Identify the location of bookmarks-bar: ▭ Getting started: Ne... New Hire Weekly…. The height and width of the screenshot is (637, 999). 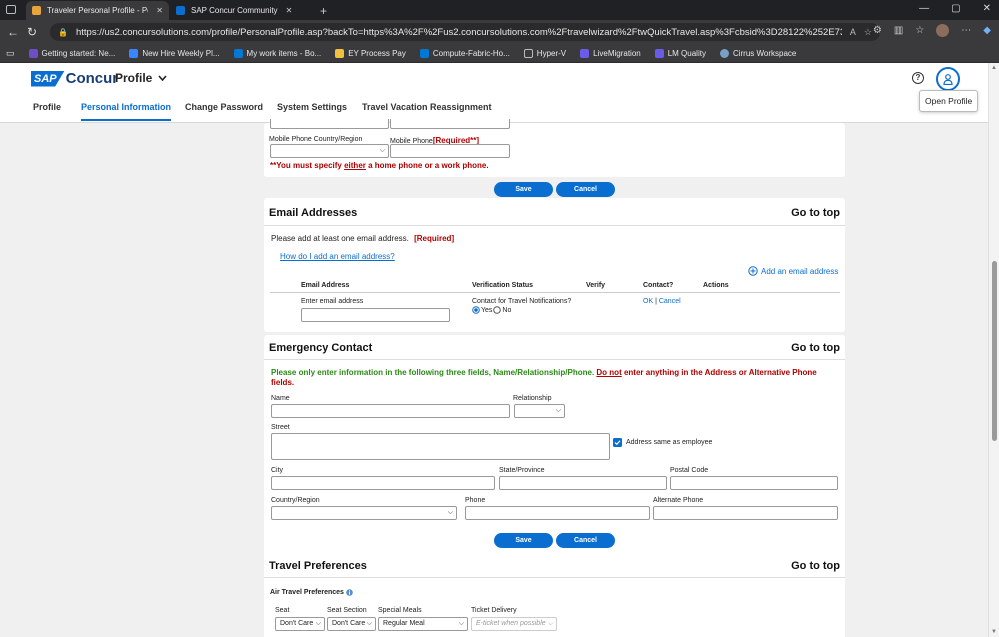
(499, 53).